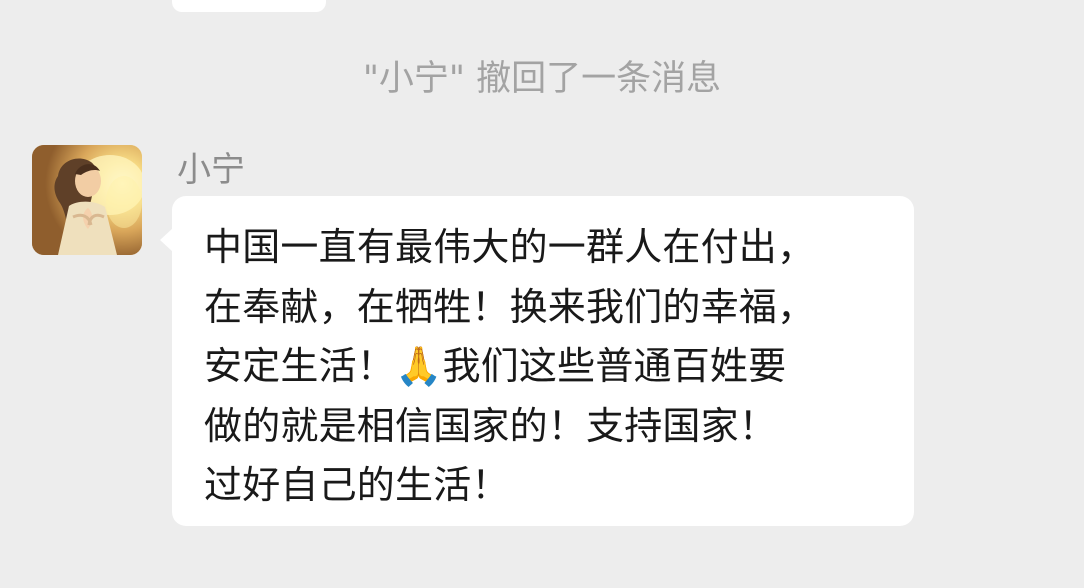  Describe the element at coordinates (510, 306) in the screenshot. I see `message-line: 在奉献，在牺牲！换来我们的幸福，` at that location.